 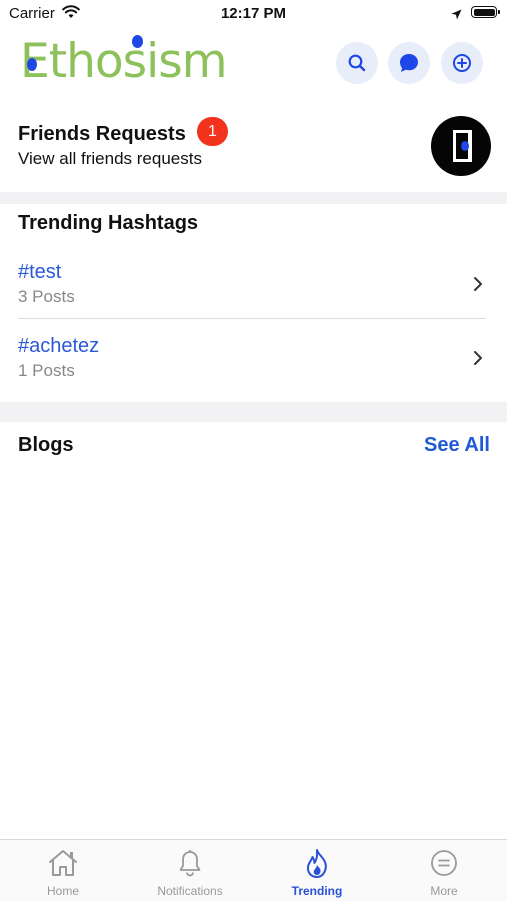 I want to click on hashtag-label: #achetez, so click(x=59, y=346).